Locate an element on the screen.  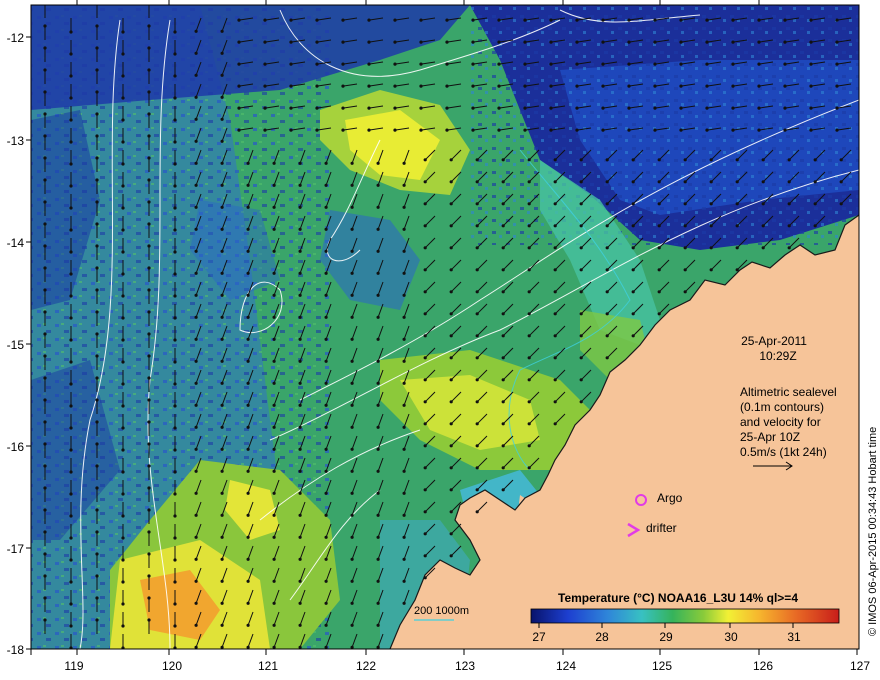
colorbar-tick: 27 is located at coordinates (539, 637).